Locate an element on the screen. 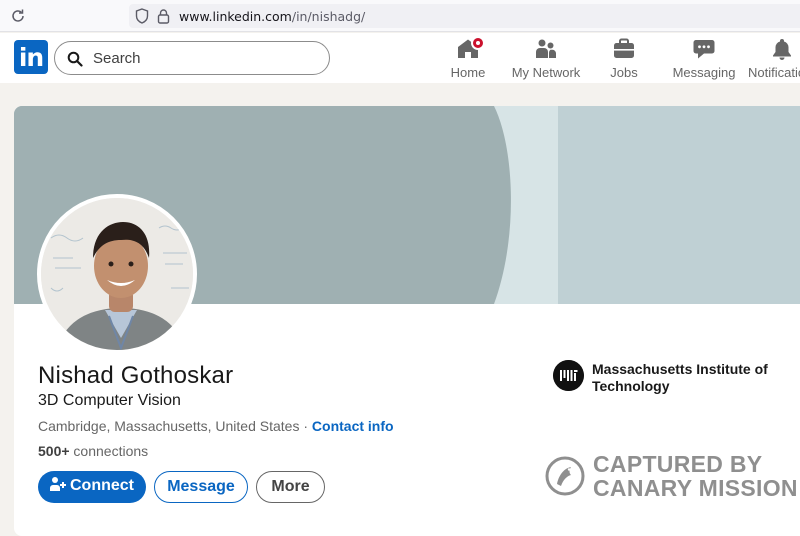  watermark-line-2: CANARY MISSION is located at coordinates (695, 488).